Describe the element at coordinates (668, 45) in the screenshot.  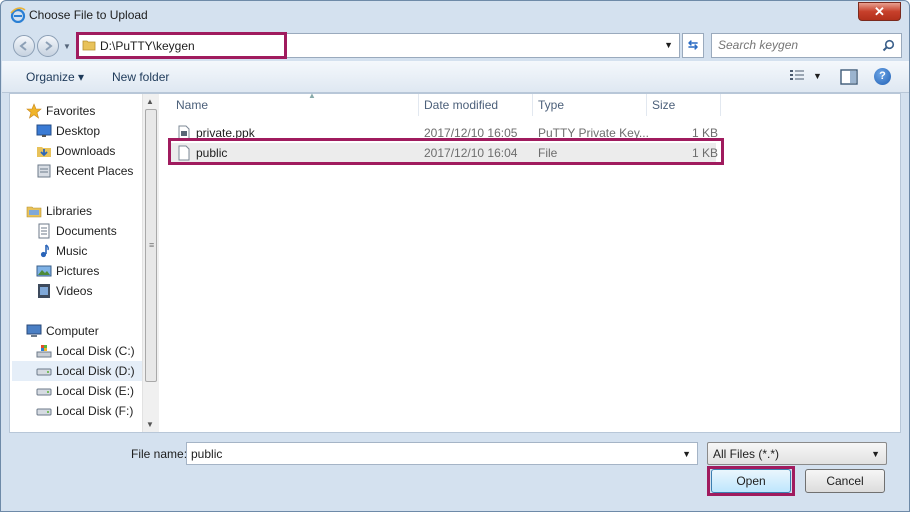
I see `address-dropdown-icon: ▼` at that location.